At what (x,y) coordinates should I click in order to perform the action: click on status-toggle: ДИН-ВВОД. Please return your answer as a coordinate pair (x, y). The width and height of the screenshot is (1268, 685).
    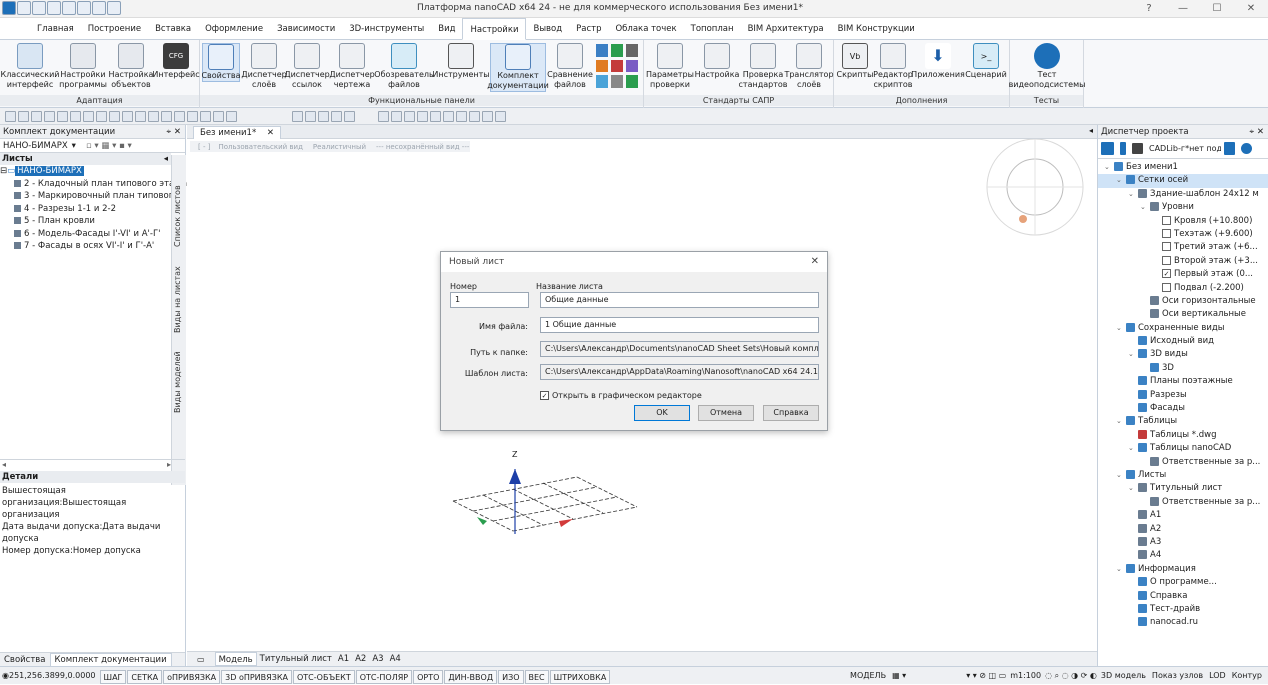
    Looking at the image, I should click on (471, 676).